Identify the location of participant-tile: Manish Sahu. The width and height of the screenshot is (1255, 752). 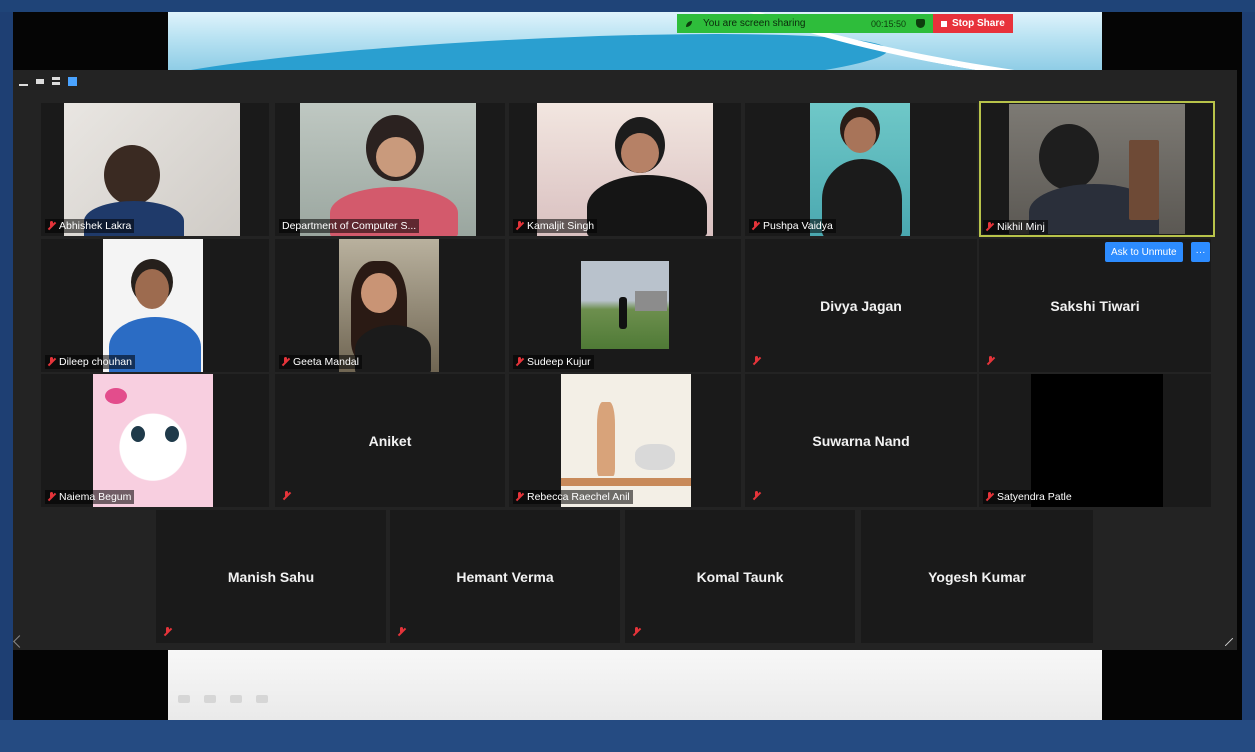
(271, 576).